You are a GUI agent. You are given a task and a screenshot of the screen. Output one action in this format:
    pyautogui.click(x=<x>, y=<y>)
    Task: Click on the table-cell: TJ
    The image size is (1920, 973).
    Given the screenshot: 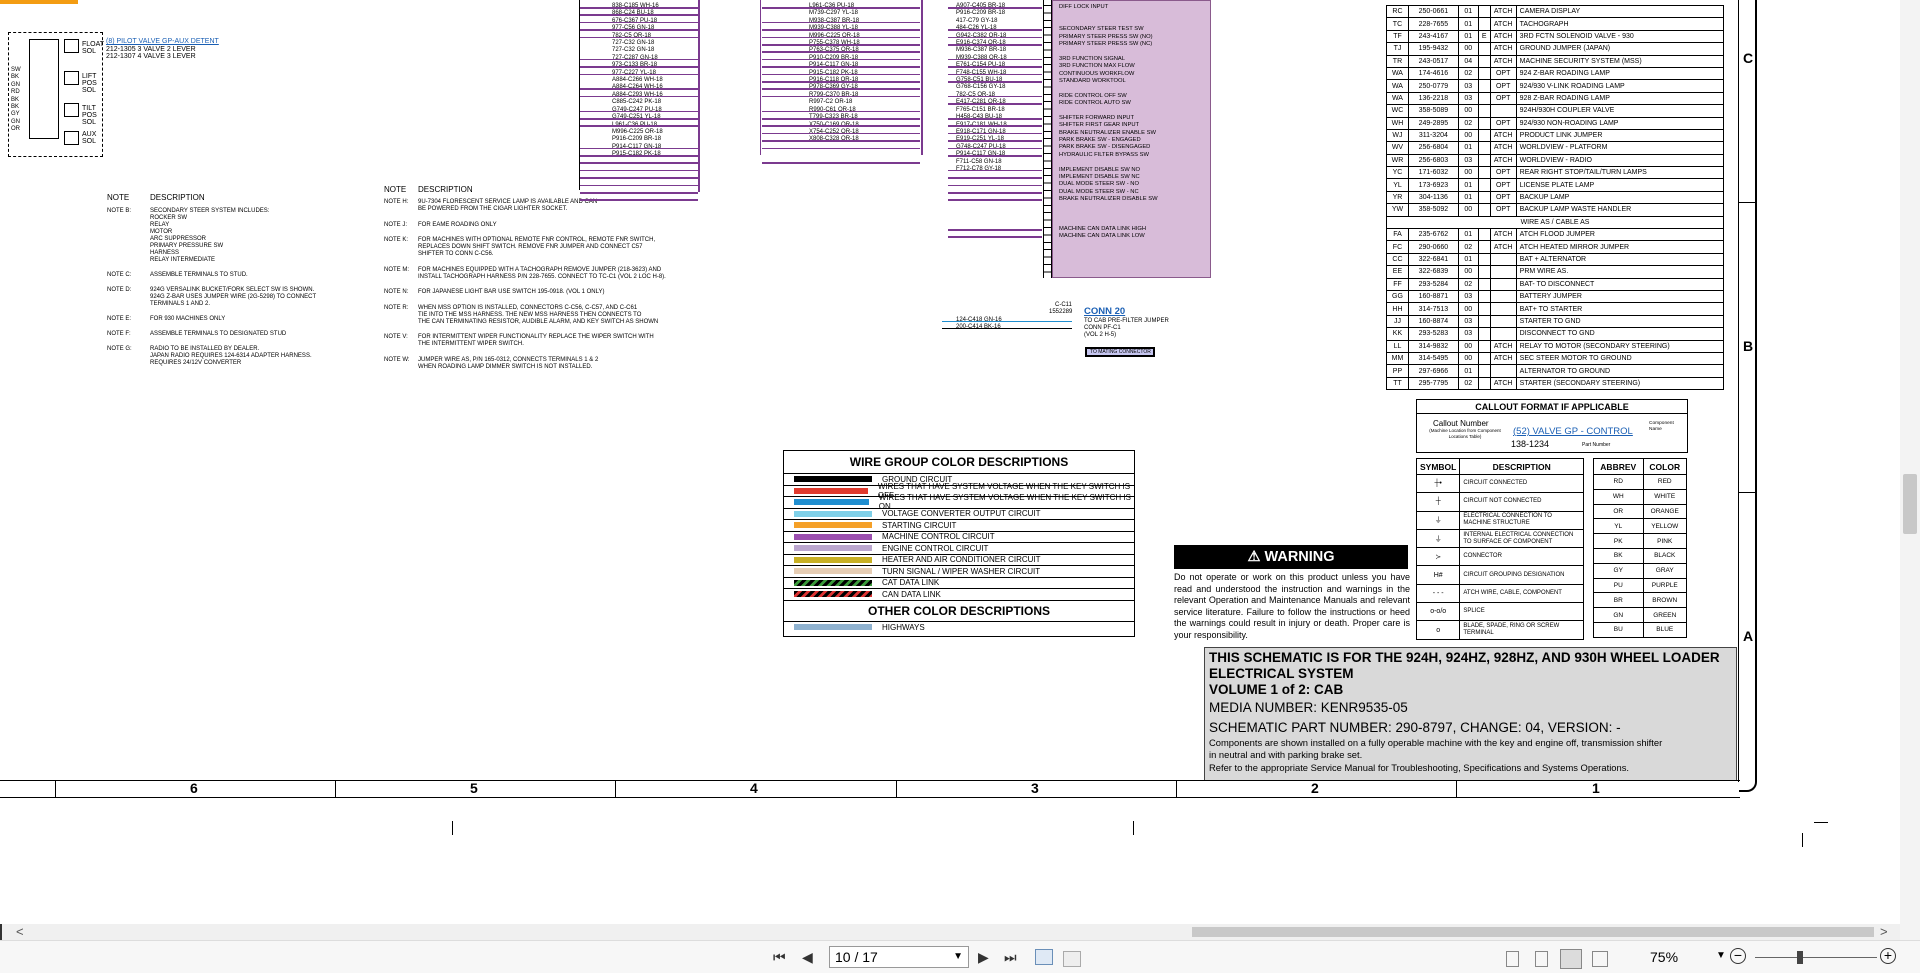 What is the action you would take?
    pyautogui.click(x=1397, y=49)
    